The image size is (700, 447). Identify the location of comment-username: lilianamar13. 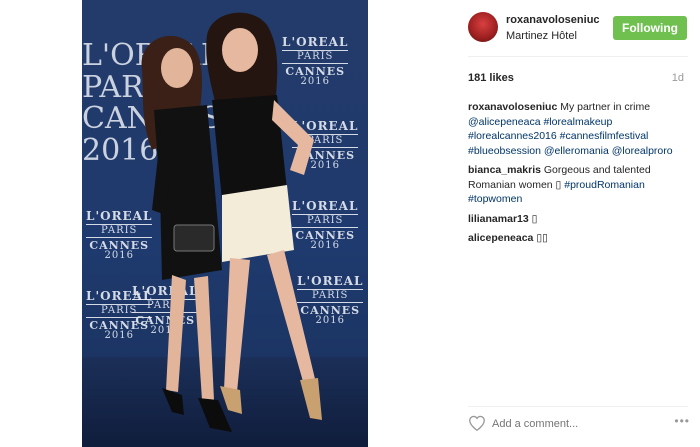
(498, 219).